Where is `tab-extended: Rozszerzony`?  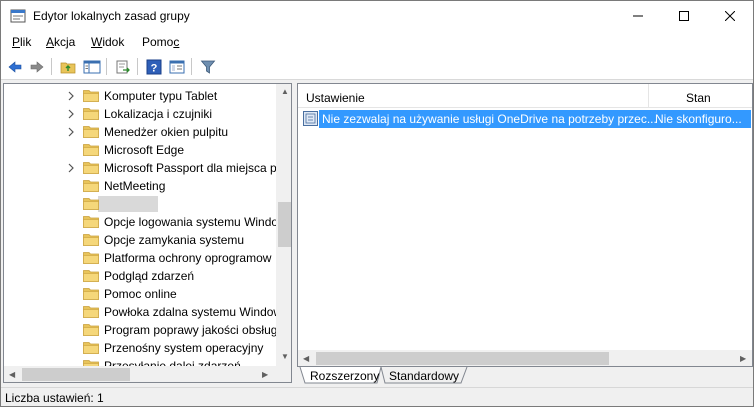
tab-extended: Rozszerzony is located at coordinates (344, 377).